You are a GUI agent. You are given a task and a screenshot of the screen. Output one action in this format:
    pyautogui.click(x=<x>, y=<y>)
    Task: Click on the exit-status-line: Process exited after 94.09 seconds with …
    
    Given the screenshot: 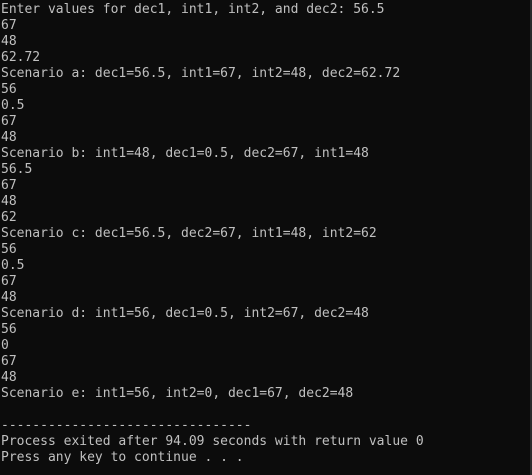 What is the action you would take?
    pyautogui.click(x=212, y=441)
    